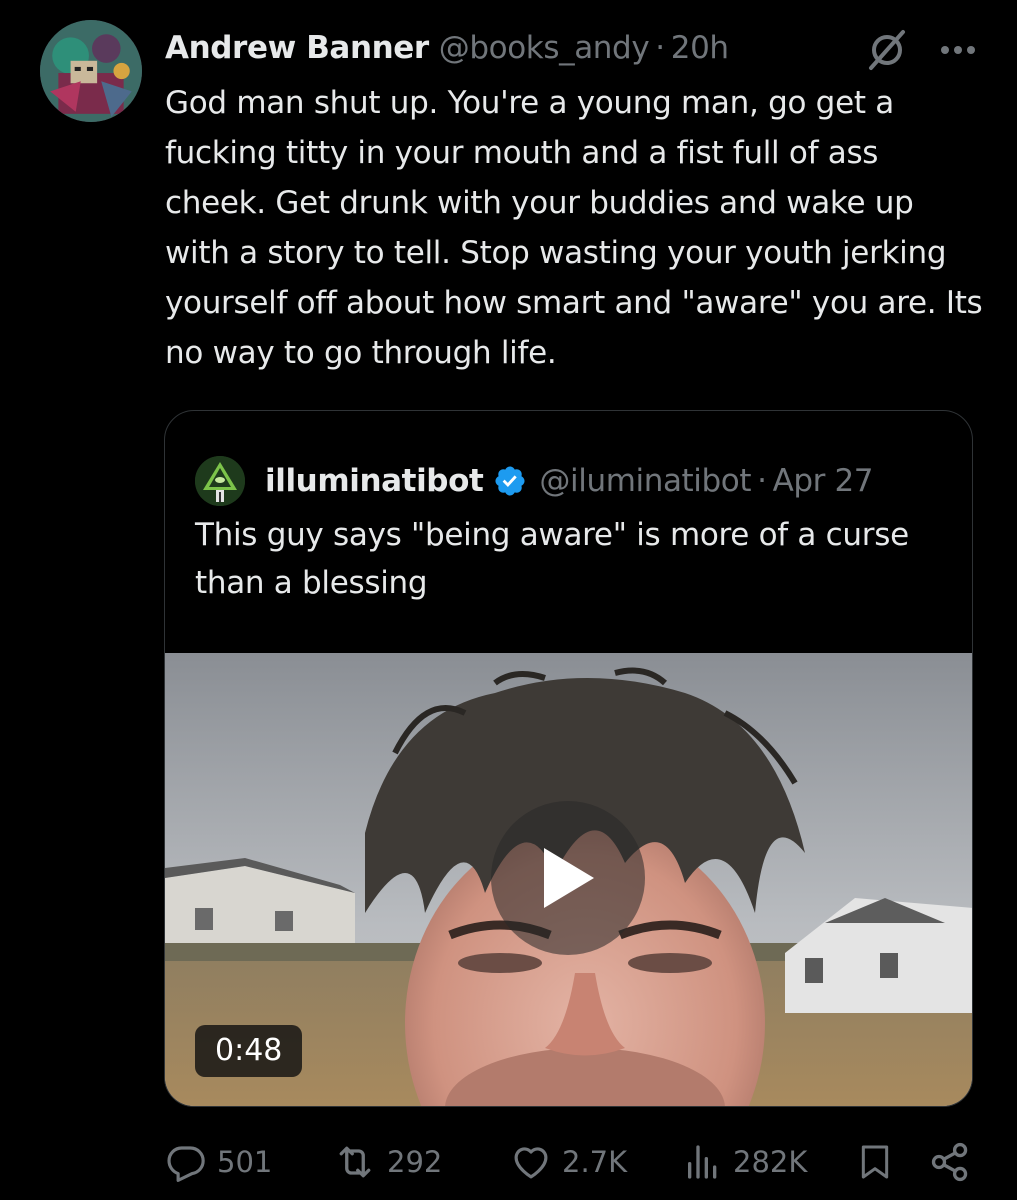 The height and width of the screenshot is (1200, 1017). I want to click on reply-count: 501, so click(245, 1162).